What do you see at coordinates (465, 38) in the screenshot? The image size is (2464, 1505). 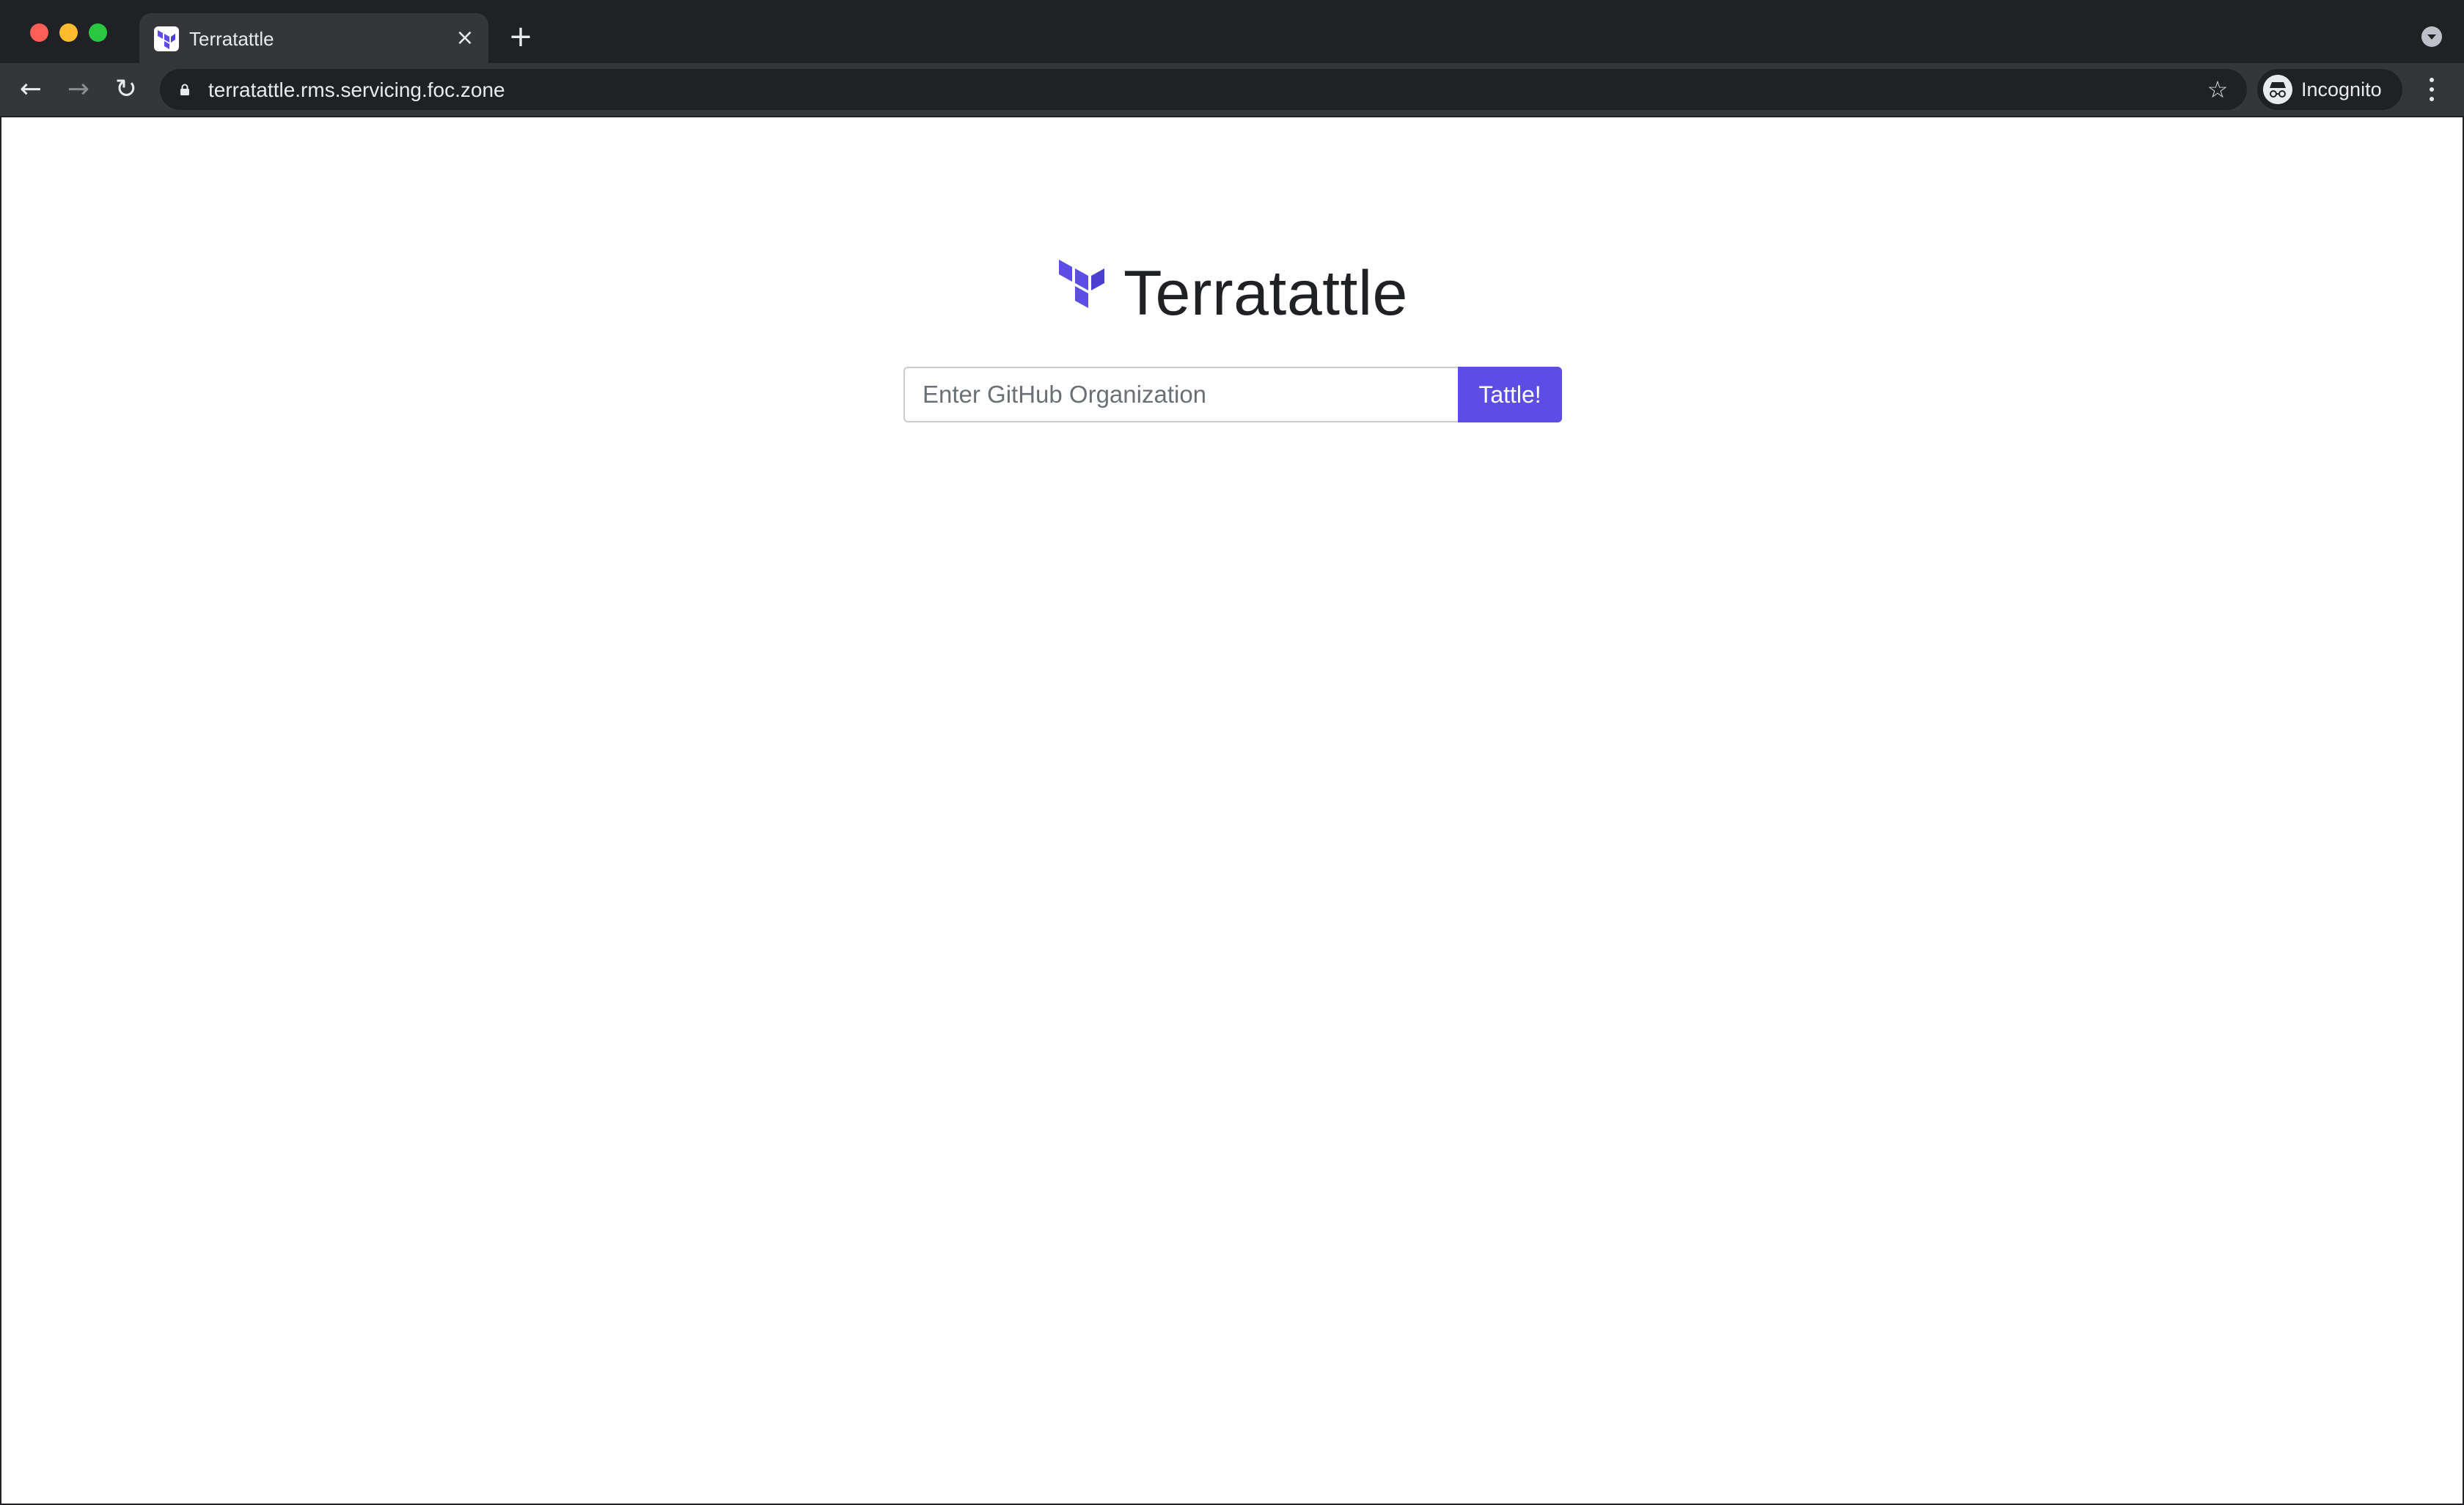 I see `close-icon: ×` at bounding box center [465, 38].